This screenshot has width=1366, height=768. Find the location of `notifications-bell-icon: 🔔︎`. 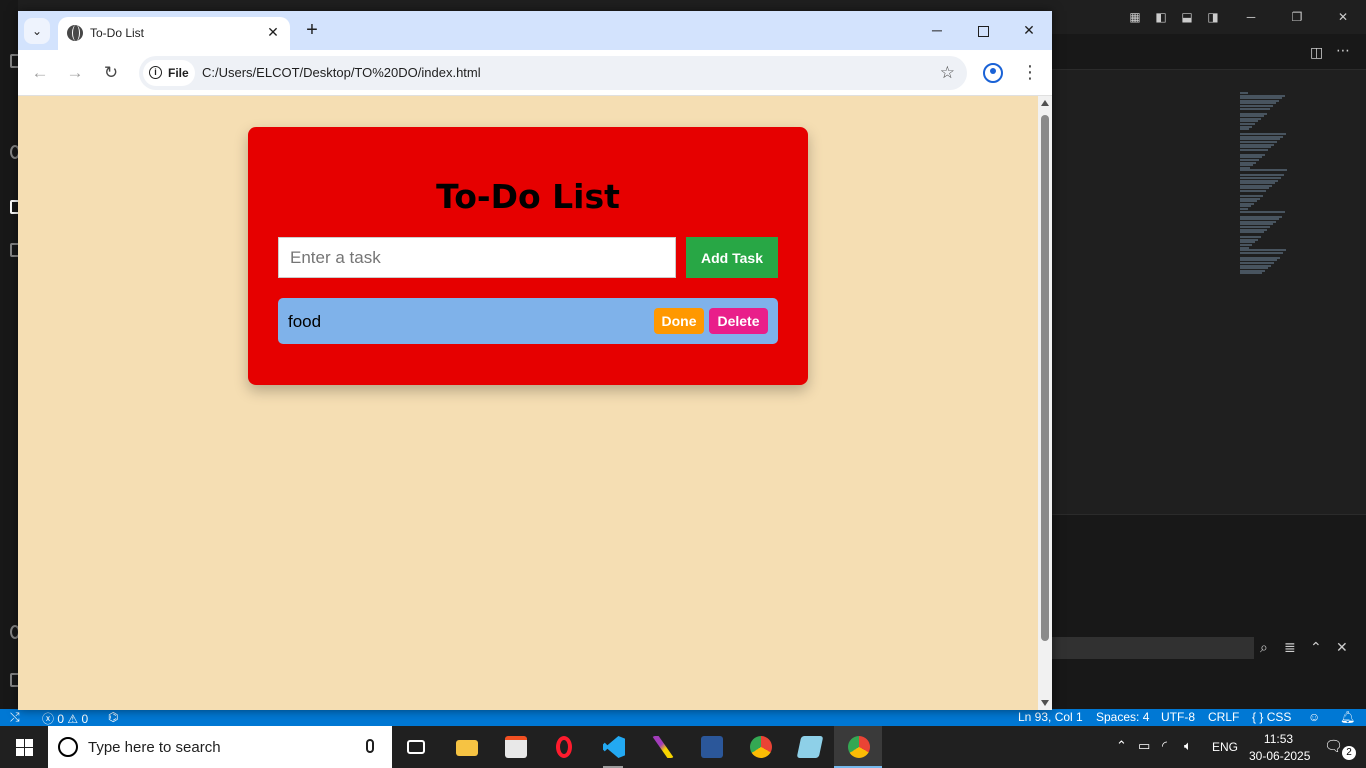

notifications-bell-icon: 🔔︎ is located at coordinates (1347, 717).